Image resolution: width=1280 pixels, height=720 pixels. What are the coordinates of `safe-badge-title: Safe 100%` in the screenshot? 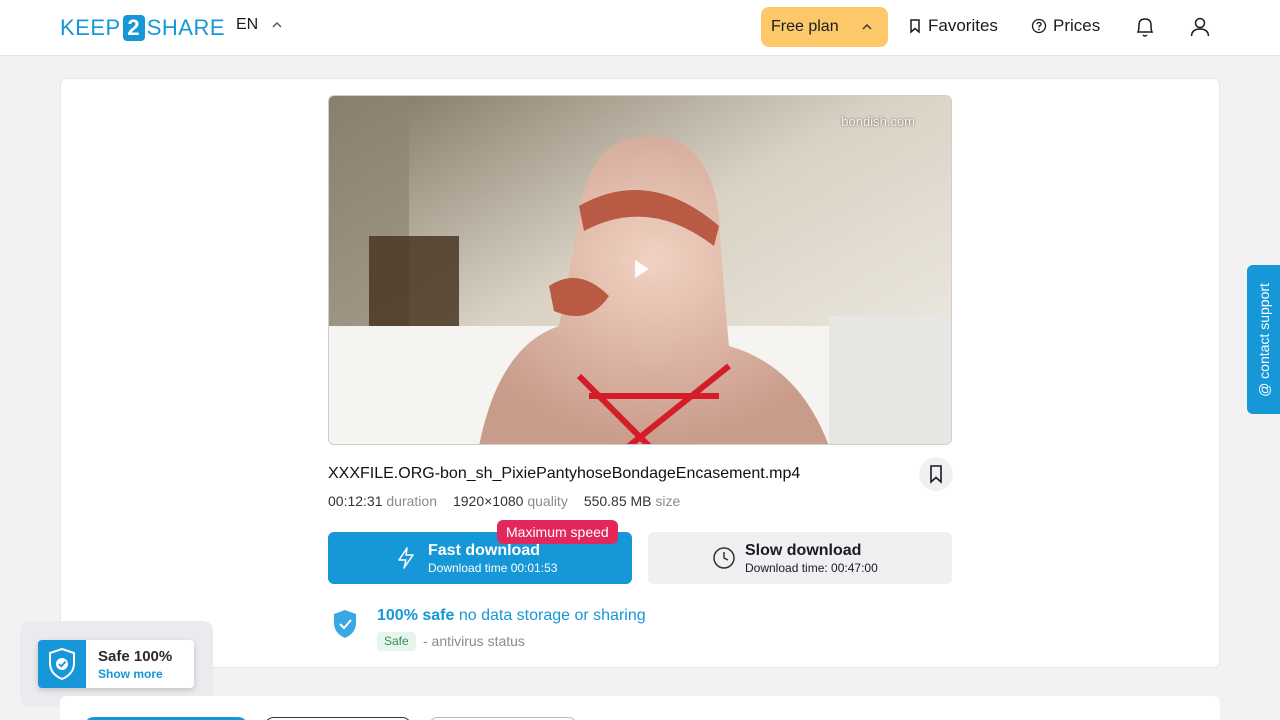 It's located at (135, 656).